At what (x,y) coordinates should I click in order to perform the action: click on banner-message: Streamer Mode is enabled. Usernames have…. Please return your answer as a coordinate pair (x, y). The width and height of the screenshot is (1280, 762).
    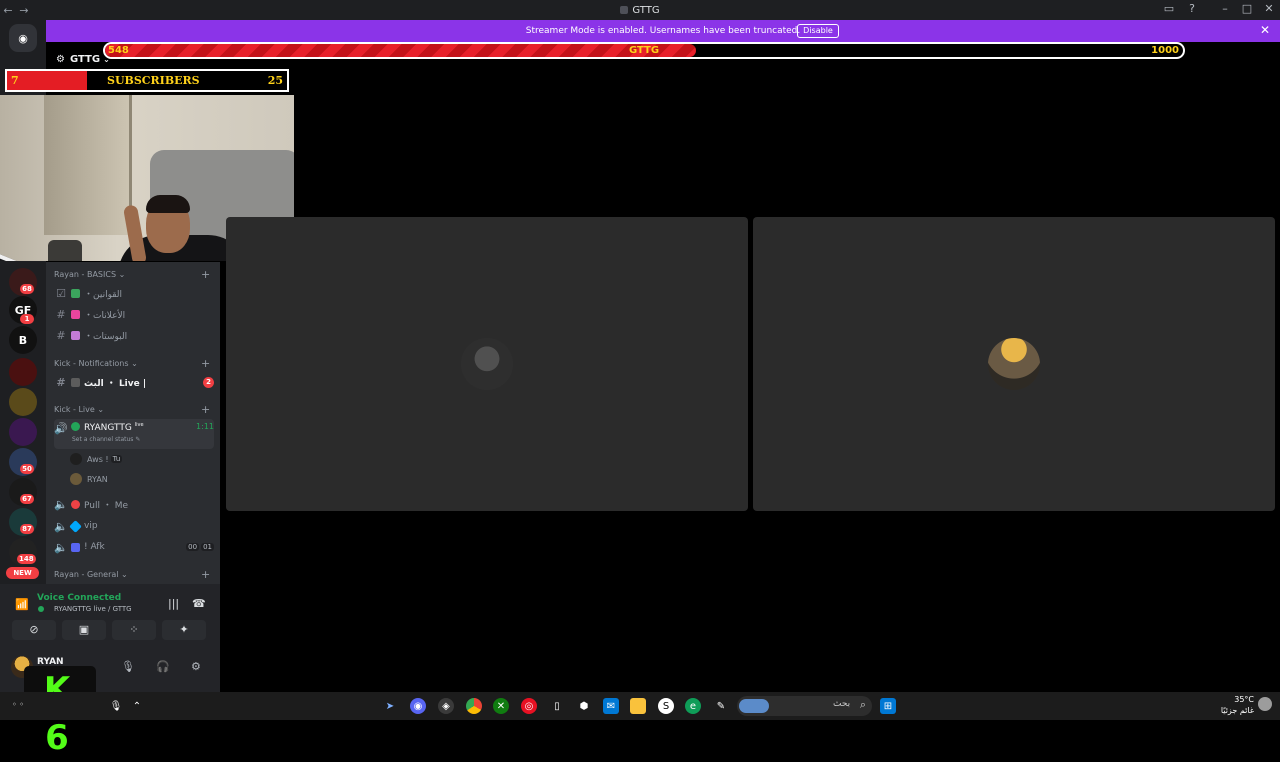
    Looking at the image, I should click on (663, 31).